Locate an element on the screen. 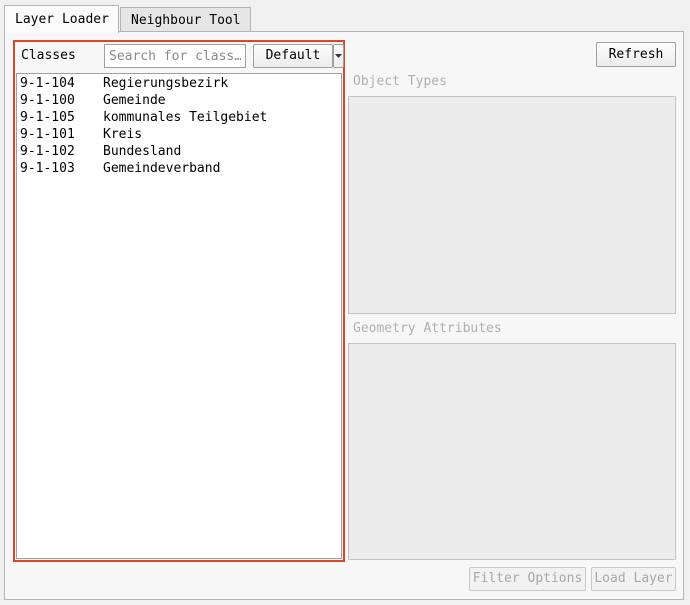 This screenshot has height=605, width=690. tab-layer-loader-label: Layer Loader is located at coordinates (62, 19).